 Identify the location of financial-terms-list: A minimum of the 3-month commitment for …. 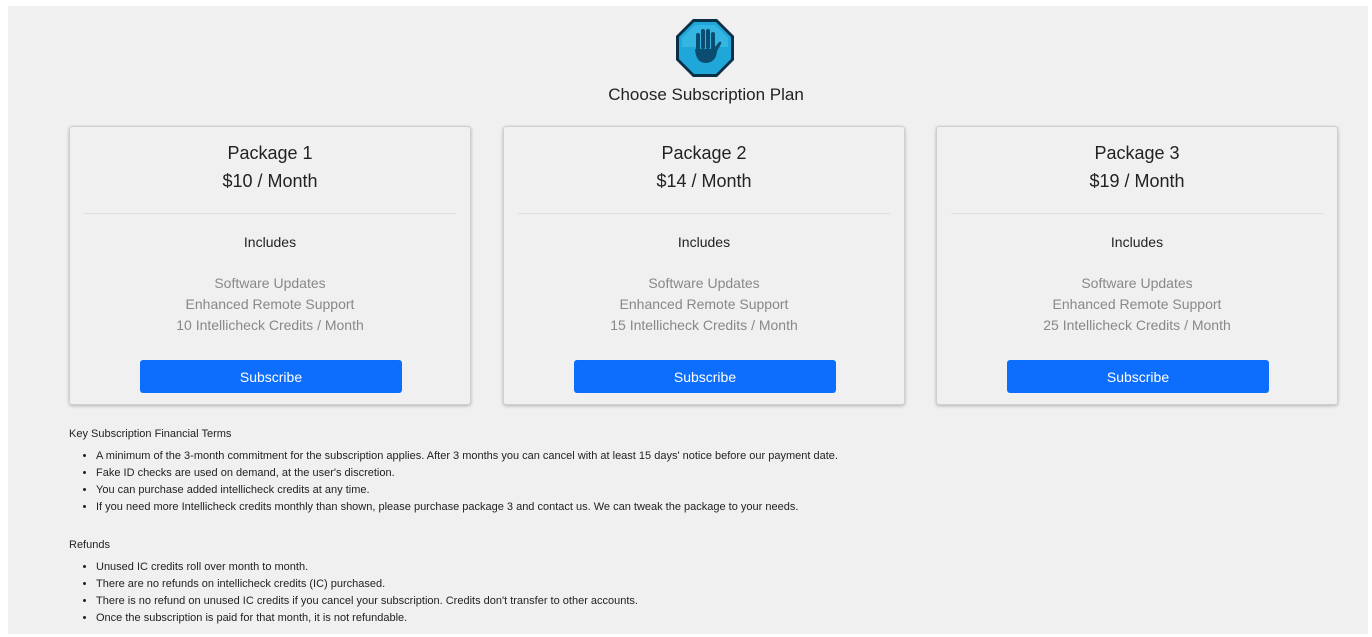
(453, 482).